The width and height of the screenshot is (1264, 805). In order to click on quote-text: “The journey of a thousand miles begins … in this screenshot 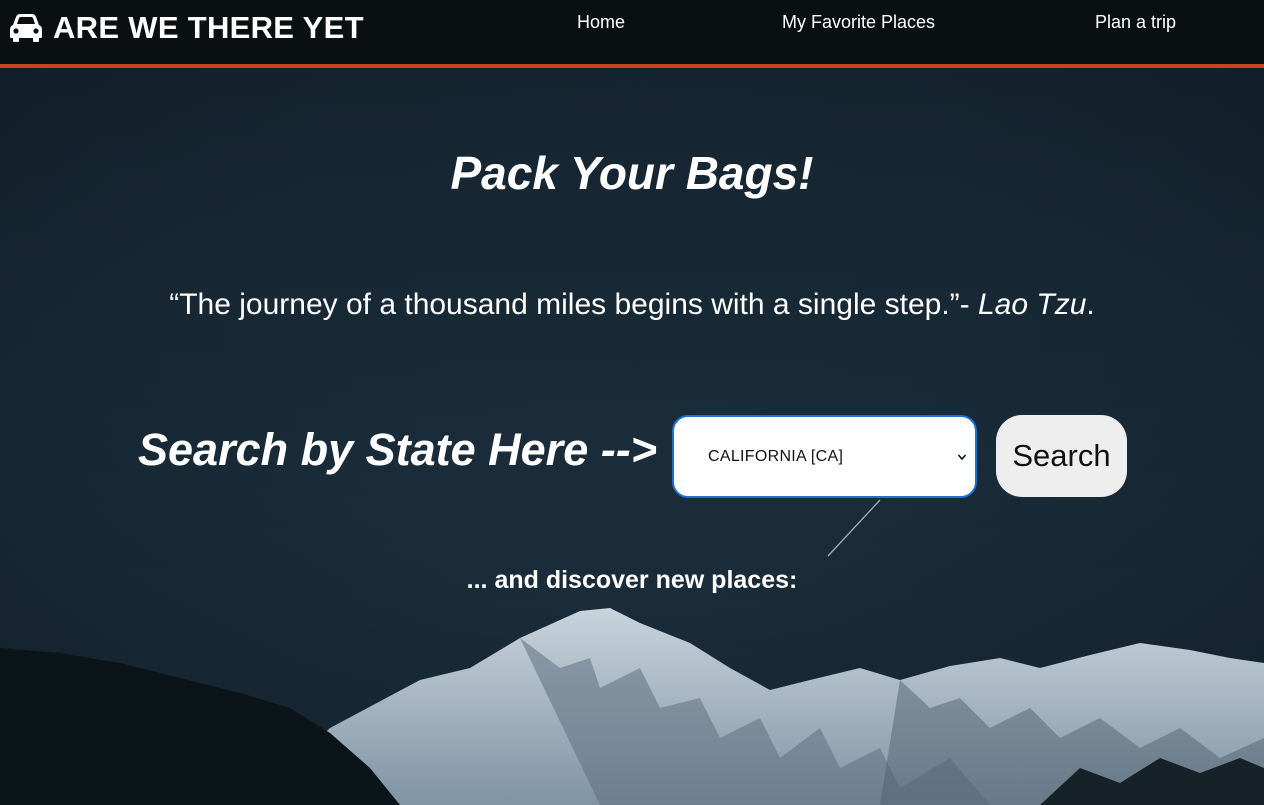, I will do `click(569, 304)`.